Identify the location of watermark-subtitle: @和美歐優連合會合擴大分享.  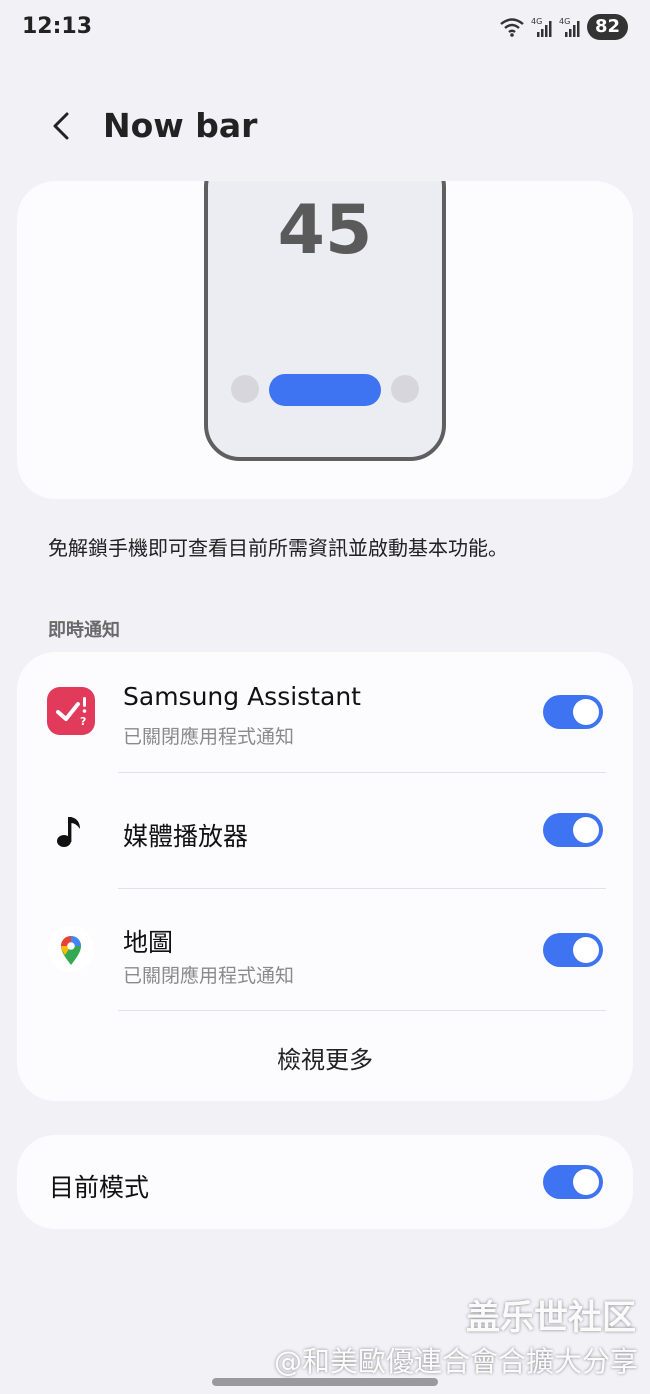
(455, 1361).